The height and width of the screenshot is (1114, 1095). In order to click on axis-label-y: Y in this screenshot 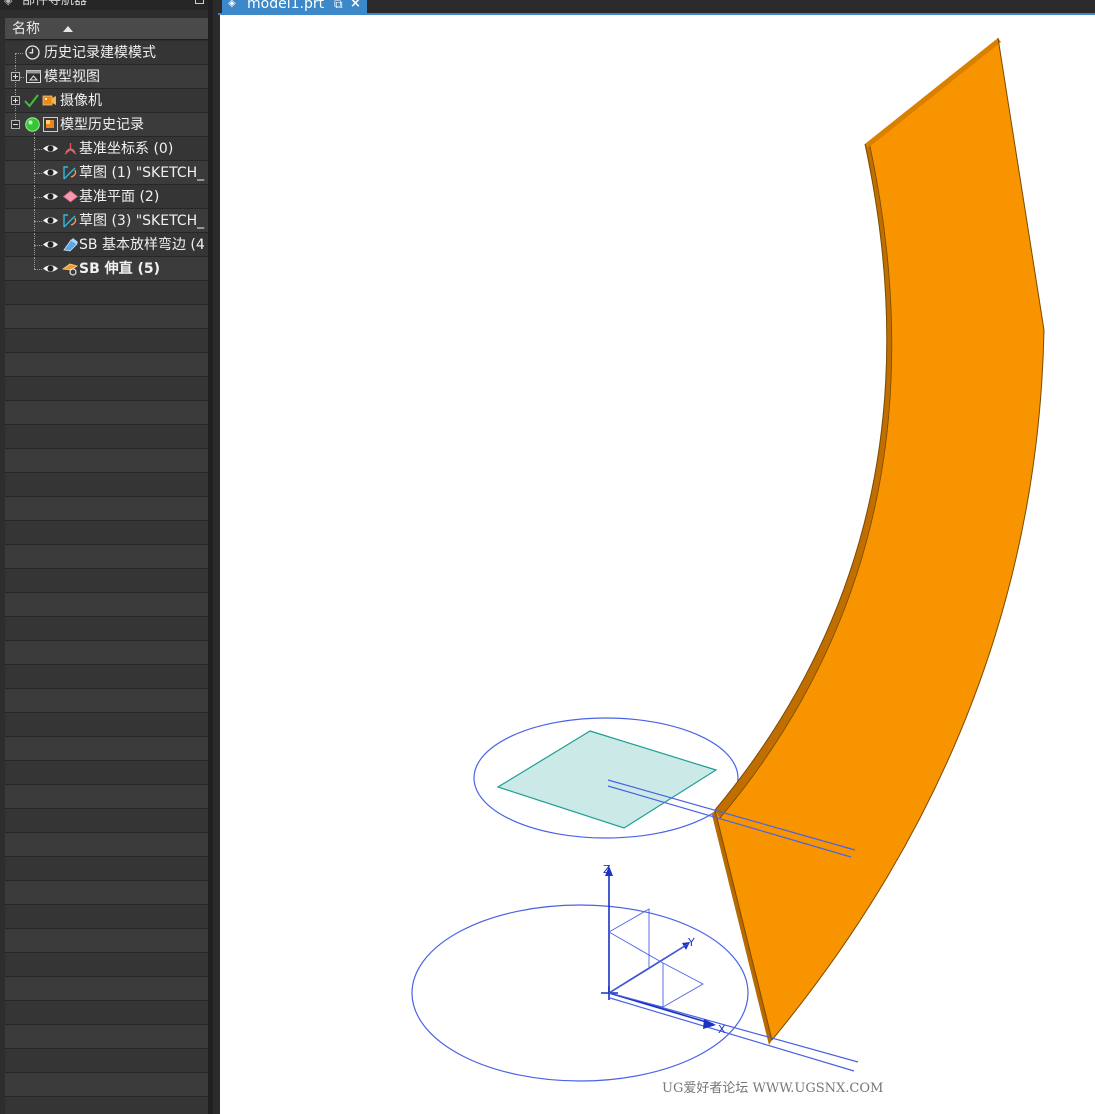, I will do `click(691, 942)`.